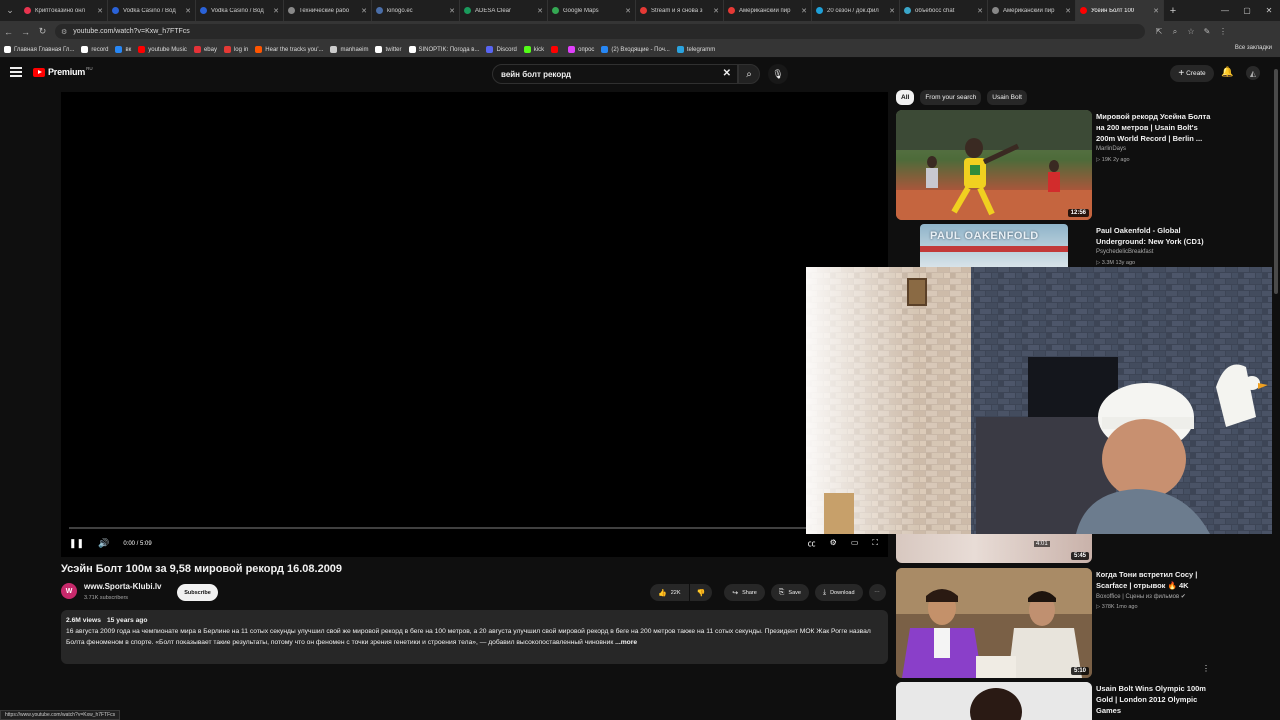 This screenshot has width=1280, height=720. What do you see at coordinates (42, 31) in the screenshot?
I see `reload-button: ↻` at bounding box center [42, 31].